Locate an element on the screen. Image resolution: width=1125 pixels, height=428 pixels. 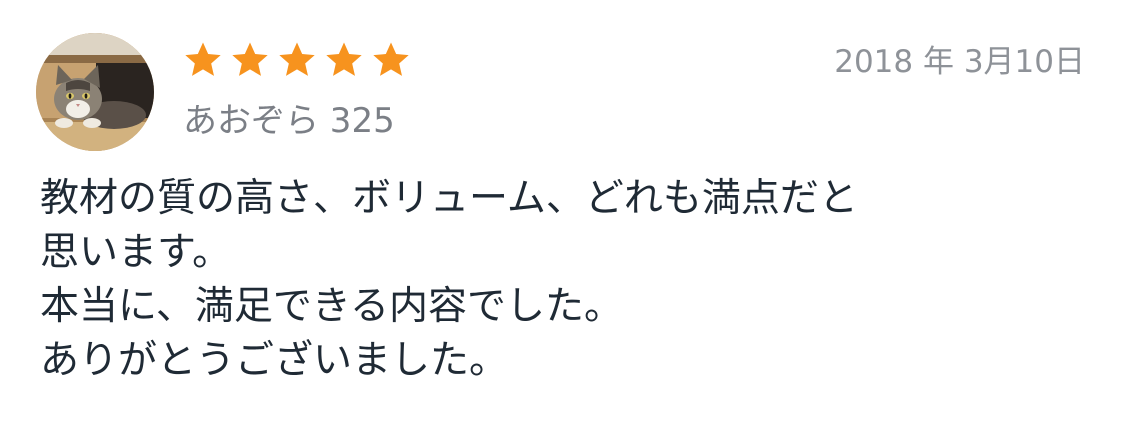
cat-photo-icon is located at coordinates (95, 92).